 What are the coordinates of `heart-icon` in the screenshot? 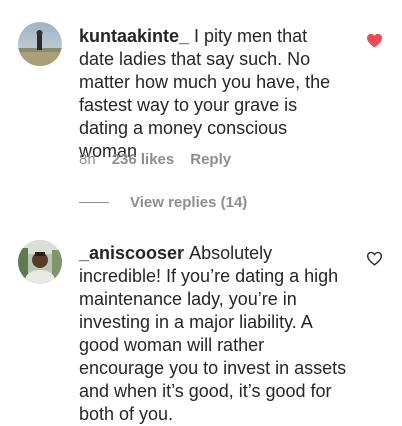 It's located at (374, 43).